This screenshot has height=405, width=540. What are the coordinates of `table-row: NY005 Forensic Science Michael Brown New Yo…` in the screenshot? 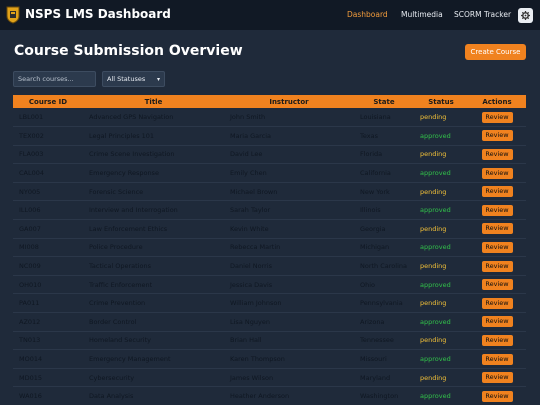 It's located at (269, 191).